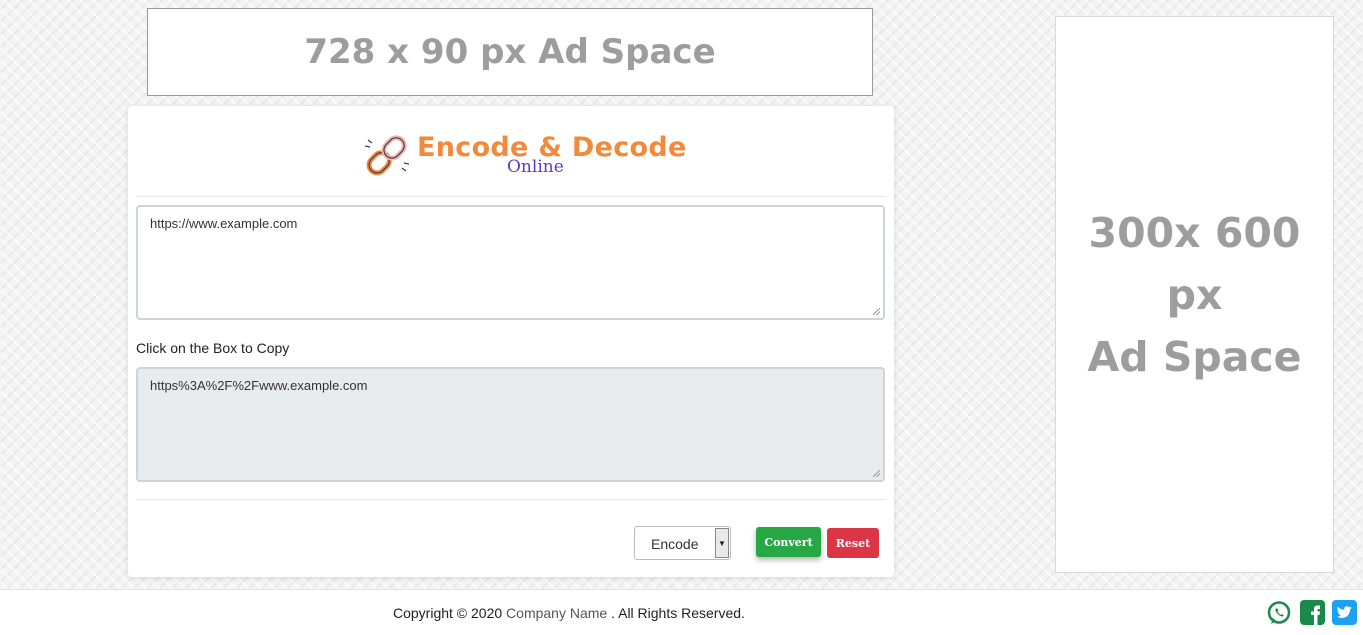 The image size is (1363, 635). I want to click on input-textarea: https://www.example.com, so click(510, 262).